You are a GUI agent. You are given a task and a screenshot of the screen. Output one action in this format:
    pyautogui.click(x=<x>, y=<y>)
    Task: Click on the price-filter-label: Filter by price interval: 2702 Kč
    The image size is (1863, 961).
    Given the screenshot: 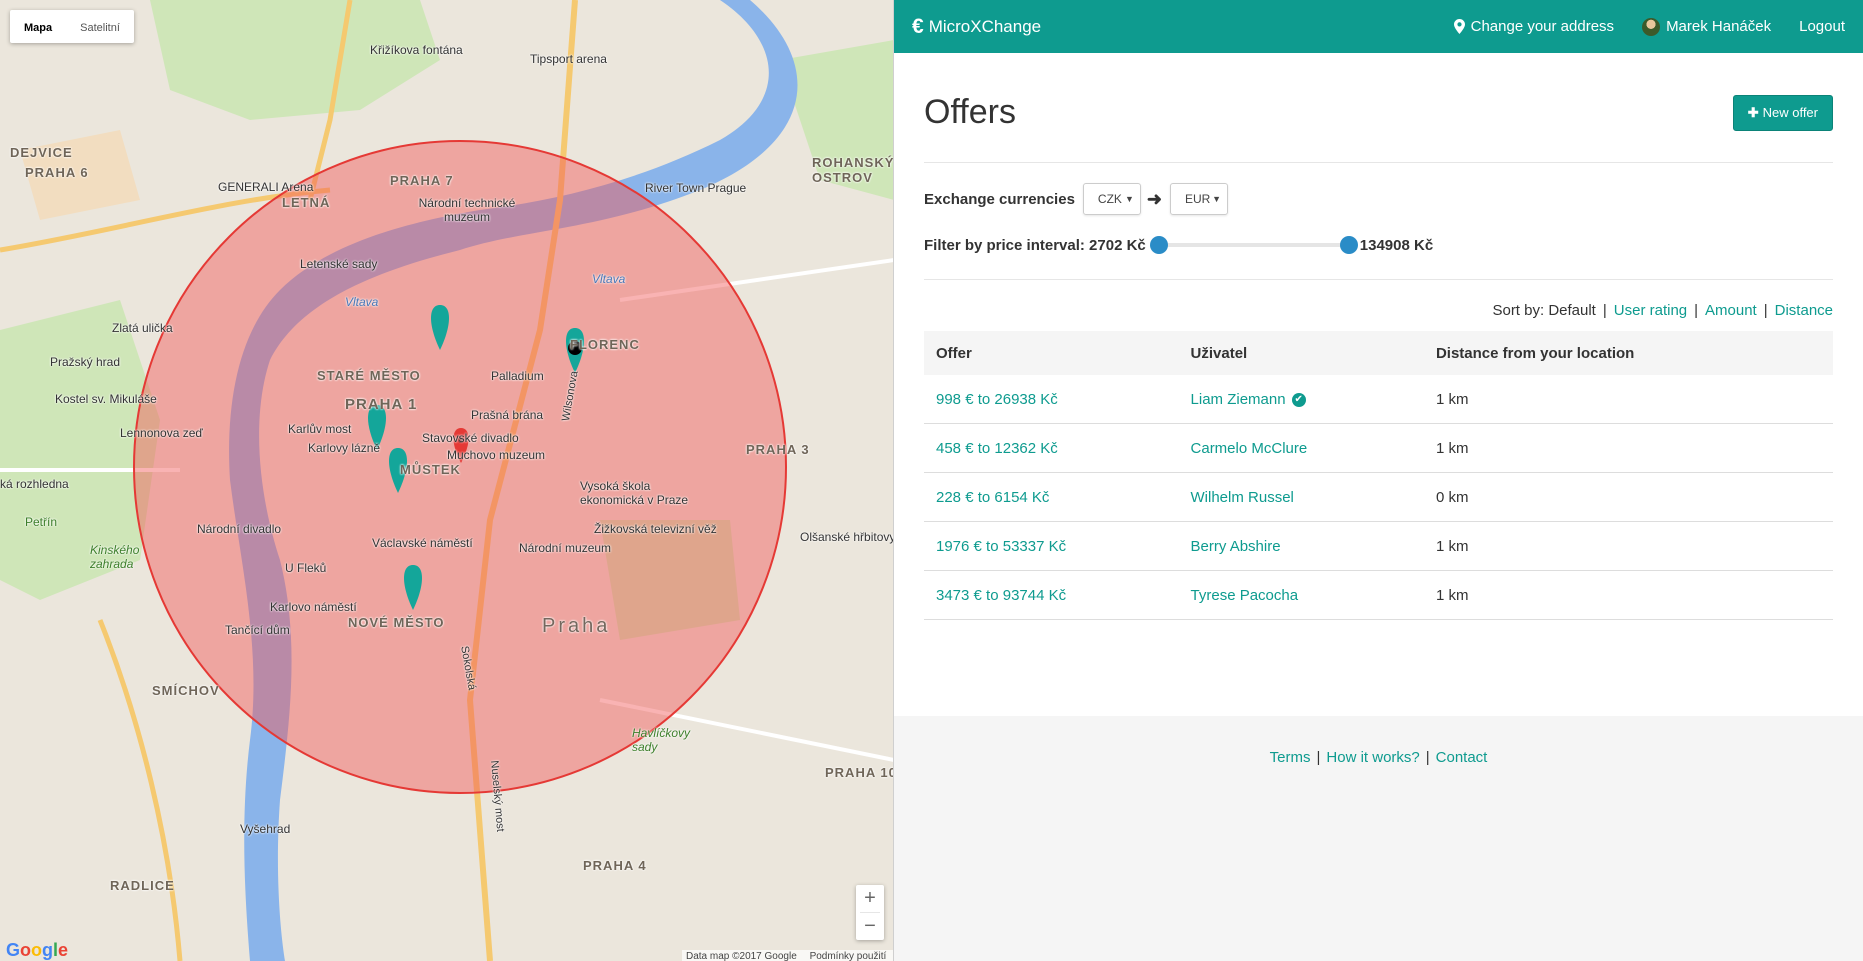 What is the action you would take?
    pyautogui.click(x=1035, y=245)
    